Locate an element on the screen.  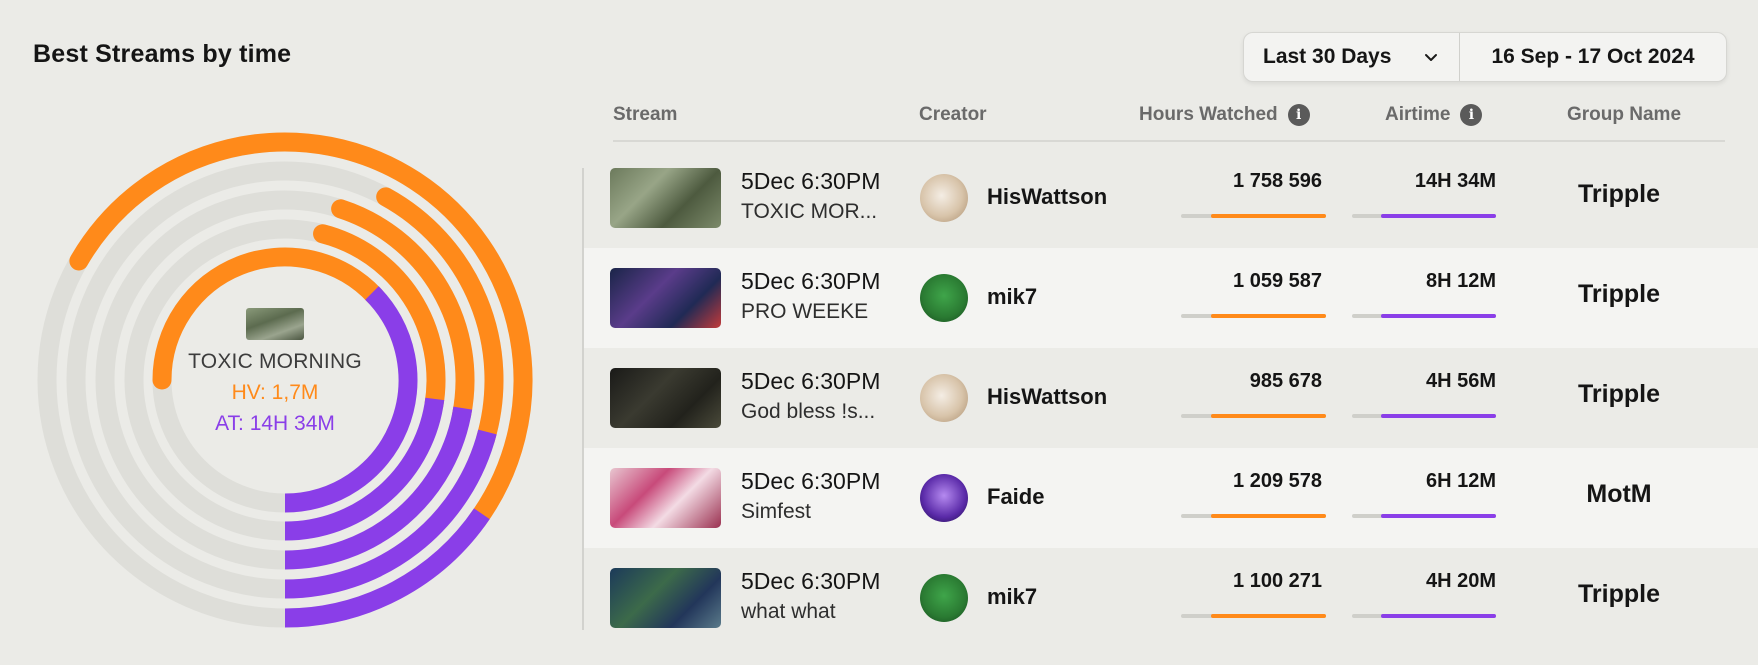
date-range-control: Last 30 Days 16 Sep - 17 Oct 2024 is located at coordinates (1485, 57).